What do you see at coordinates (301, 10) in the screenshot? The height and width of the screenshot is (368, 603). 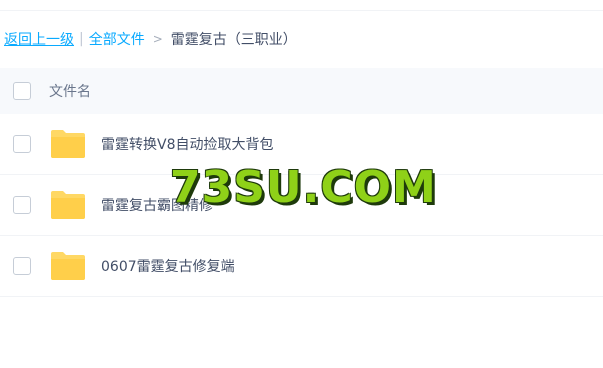 I see `top-divider` at bounding box center [301, 10].